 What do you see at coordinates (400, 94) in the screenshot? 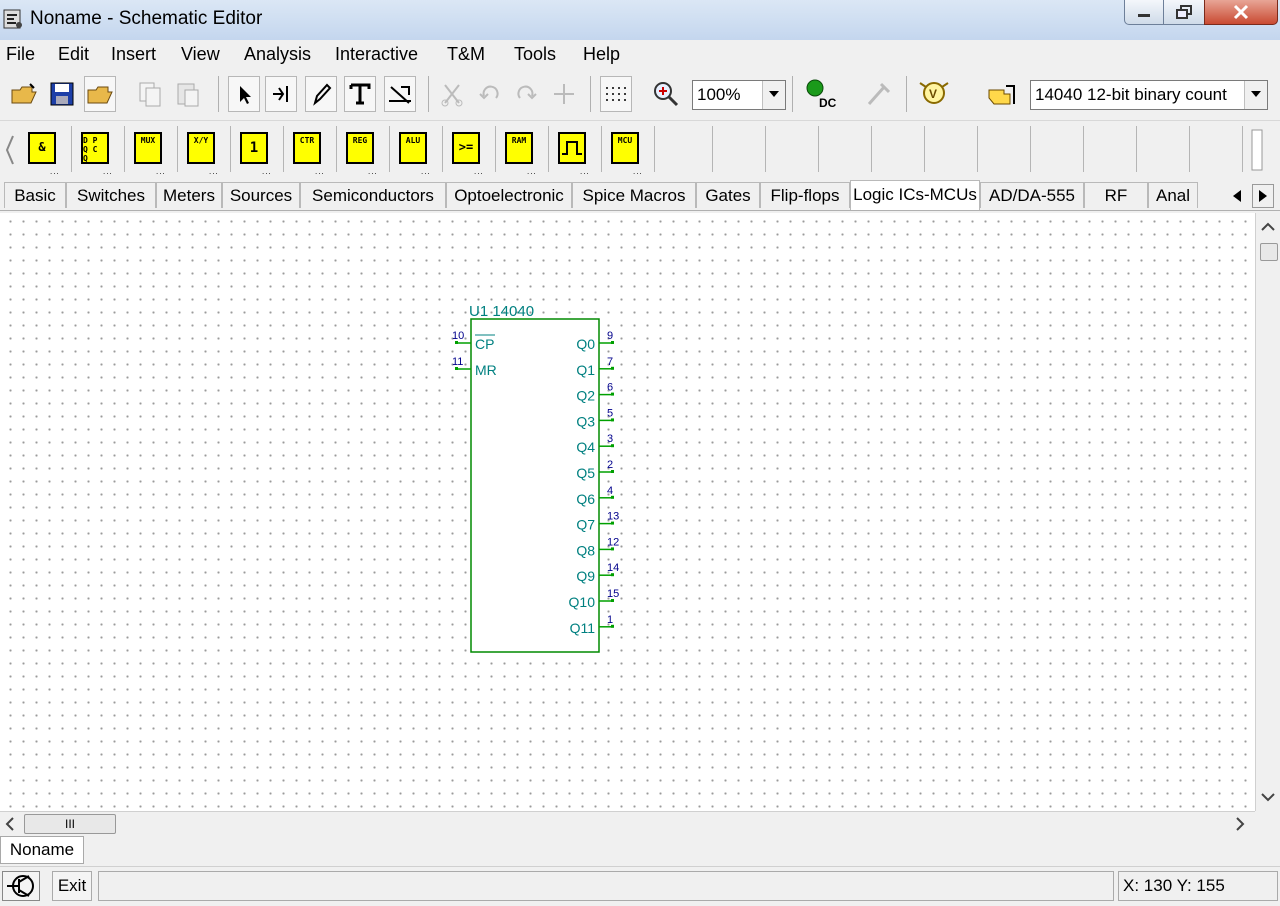
I see `probe-tool-button` at bounding box center [400, 94].